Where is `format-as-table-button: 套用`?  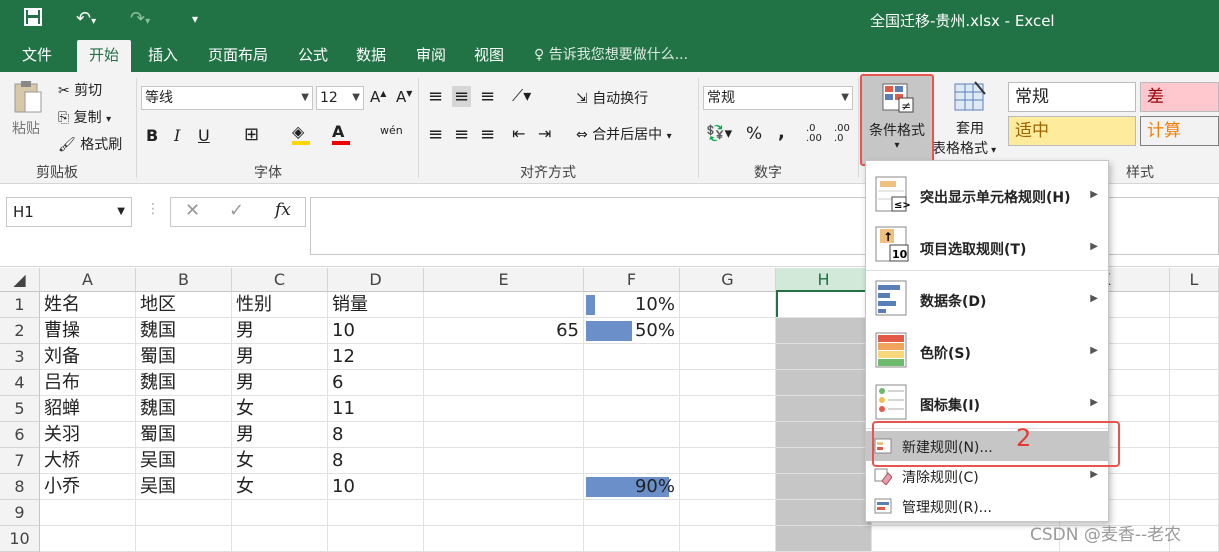 format-as-table-button: 套用 is located at coordinates (970, 109).